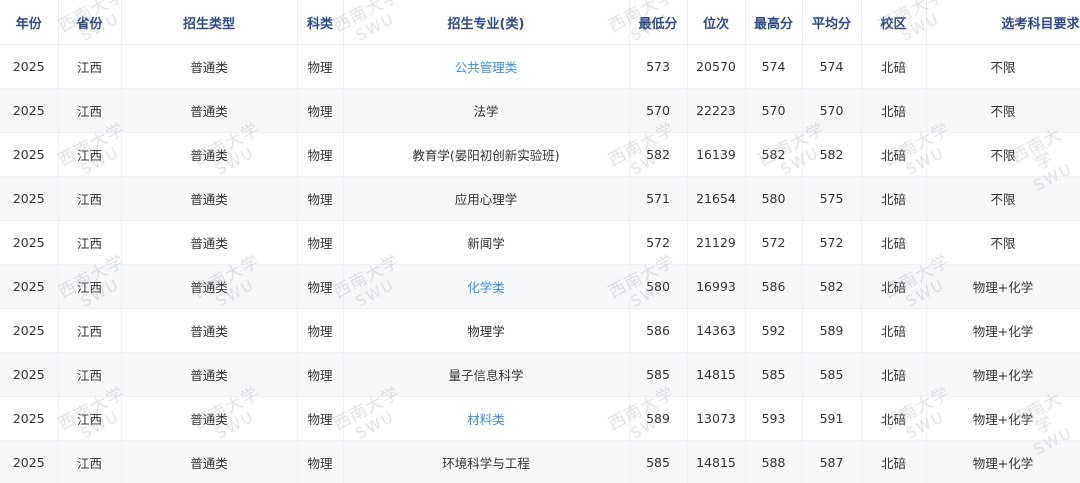 The height and width of the screenshot is (483, 1080). I want to click on cell-major: 化学类, so click(486, 286).